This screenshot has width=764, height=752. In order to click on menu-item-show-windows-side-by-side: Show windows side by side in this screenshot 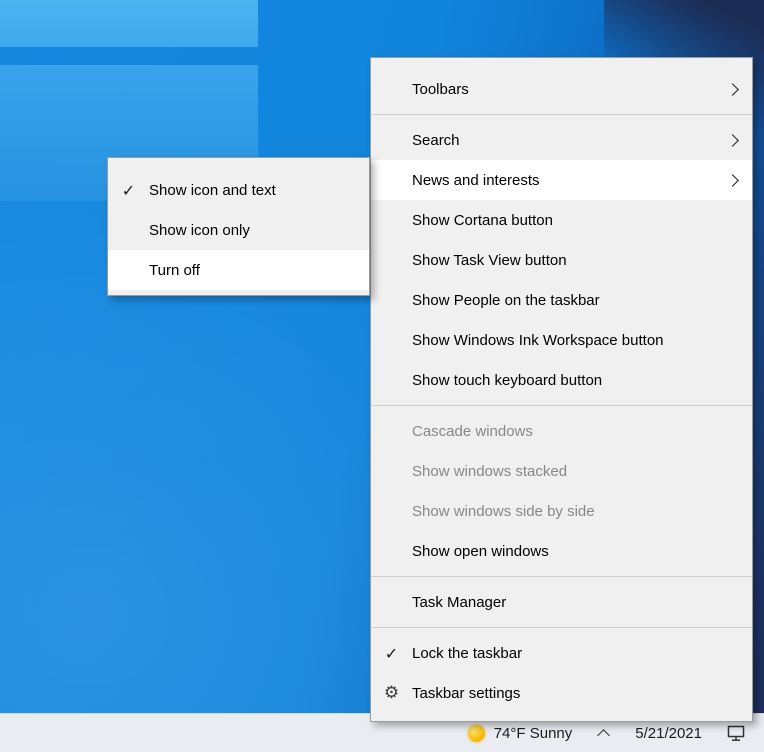, I will do `click(561, 511)`.